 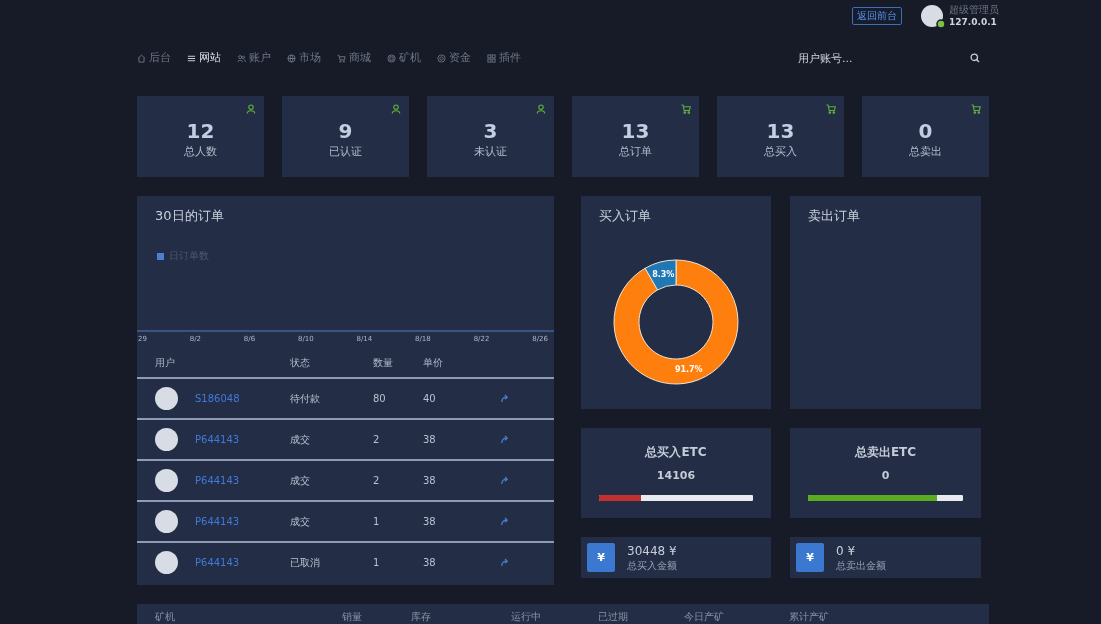 I want to click on globe-icon, so click(x=291, y=58).